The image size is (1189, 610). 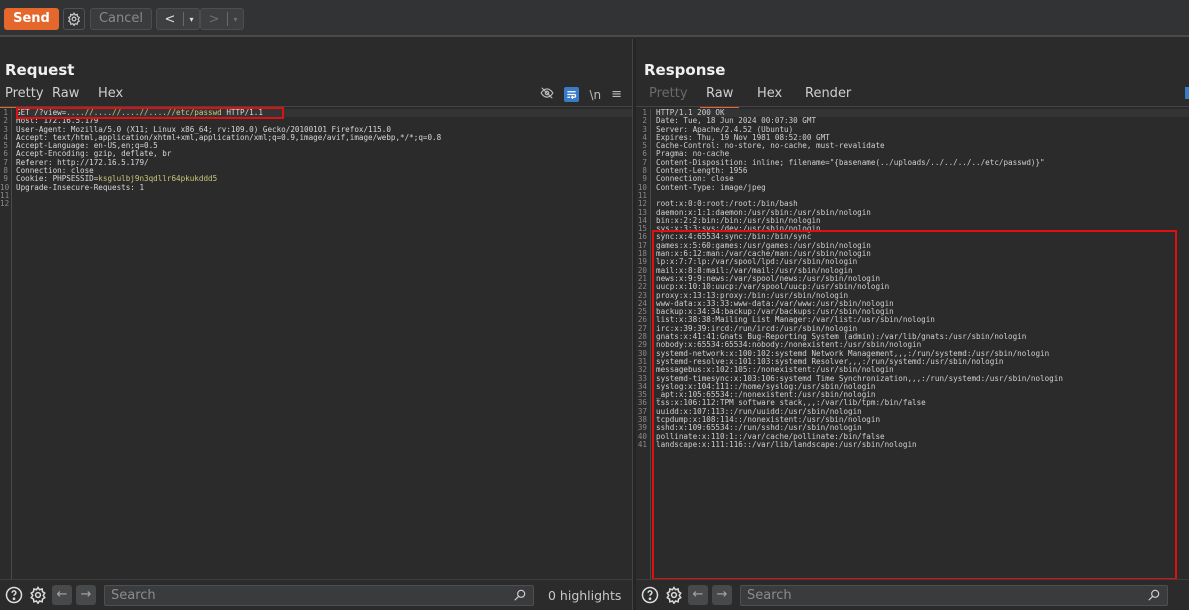 What do you see at coordinates (235, 19) in the screenshot?
I see `forward-dropdown-icon: ▾` at bounding box center [235, 19].